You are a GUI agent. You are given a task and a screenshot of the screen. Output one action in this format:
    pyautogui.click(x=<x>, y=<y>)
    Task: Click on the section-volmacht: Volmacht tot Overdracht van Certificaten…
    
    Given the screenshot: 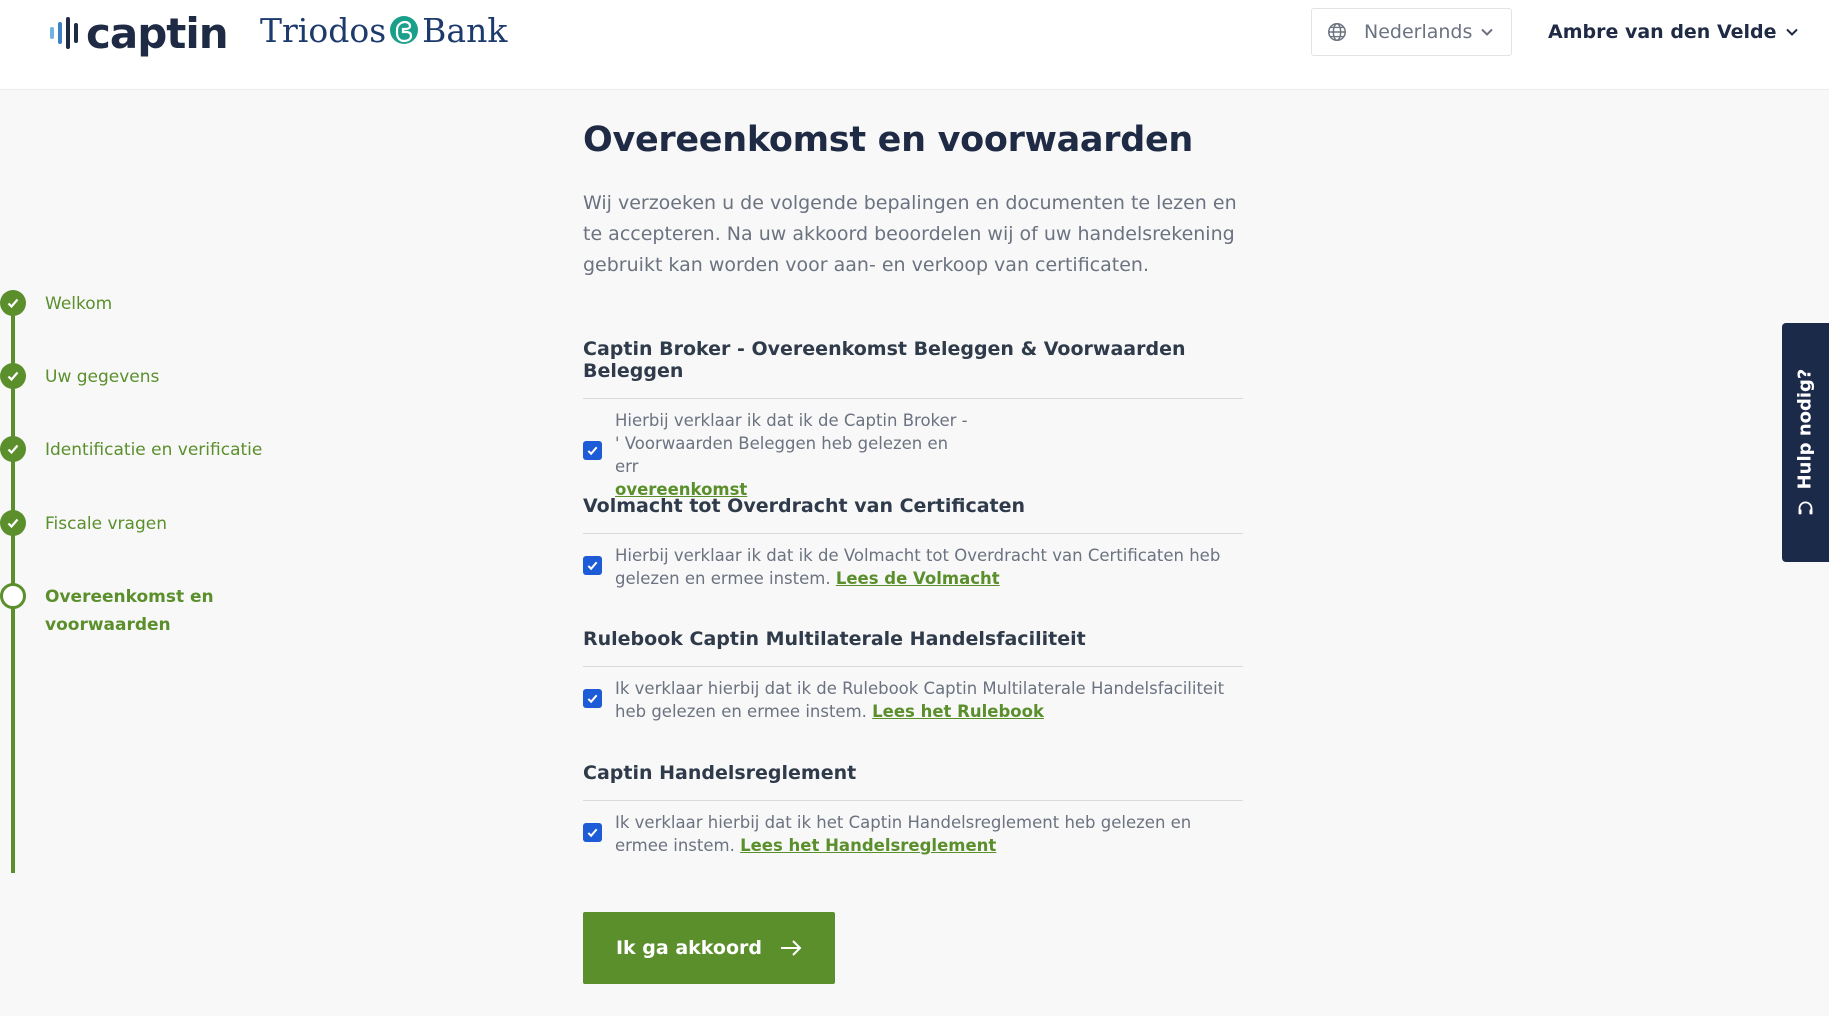 What is the action you would take?
    pyautogui.click(x=913, y=542)
    